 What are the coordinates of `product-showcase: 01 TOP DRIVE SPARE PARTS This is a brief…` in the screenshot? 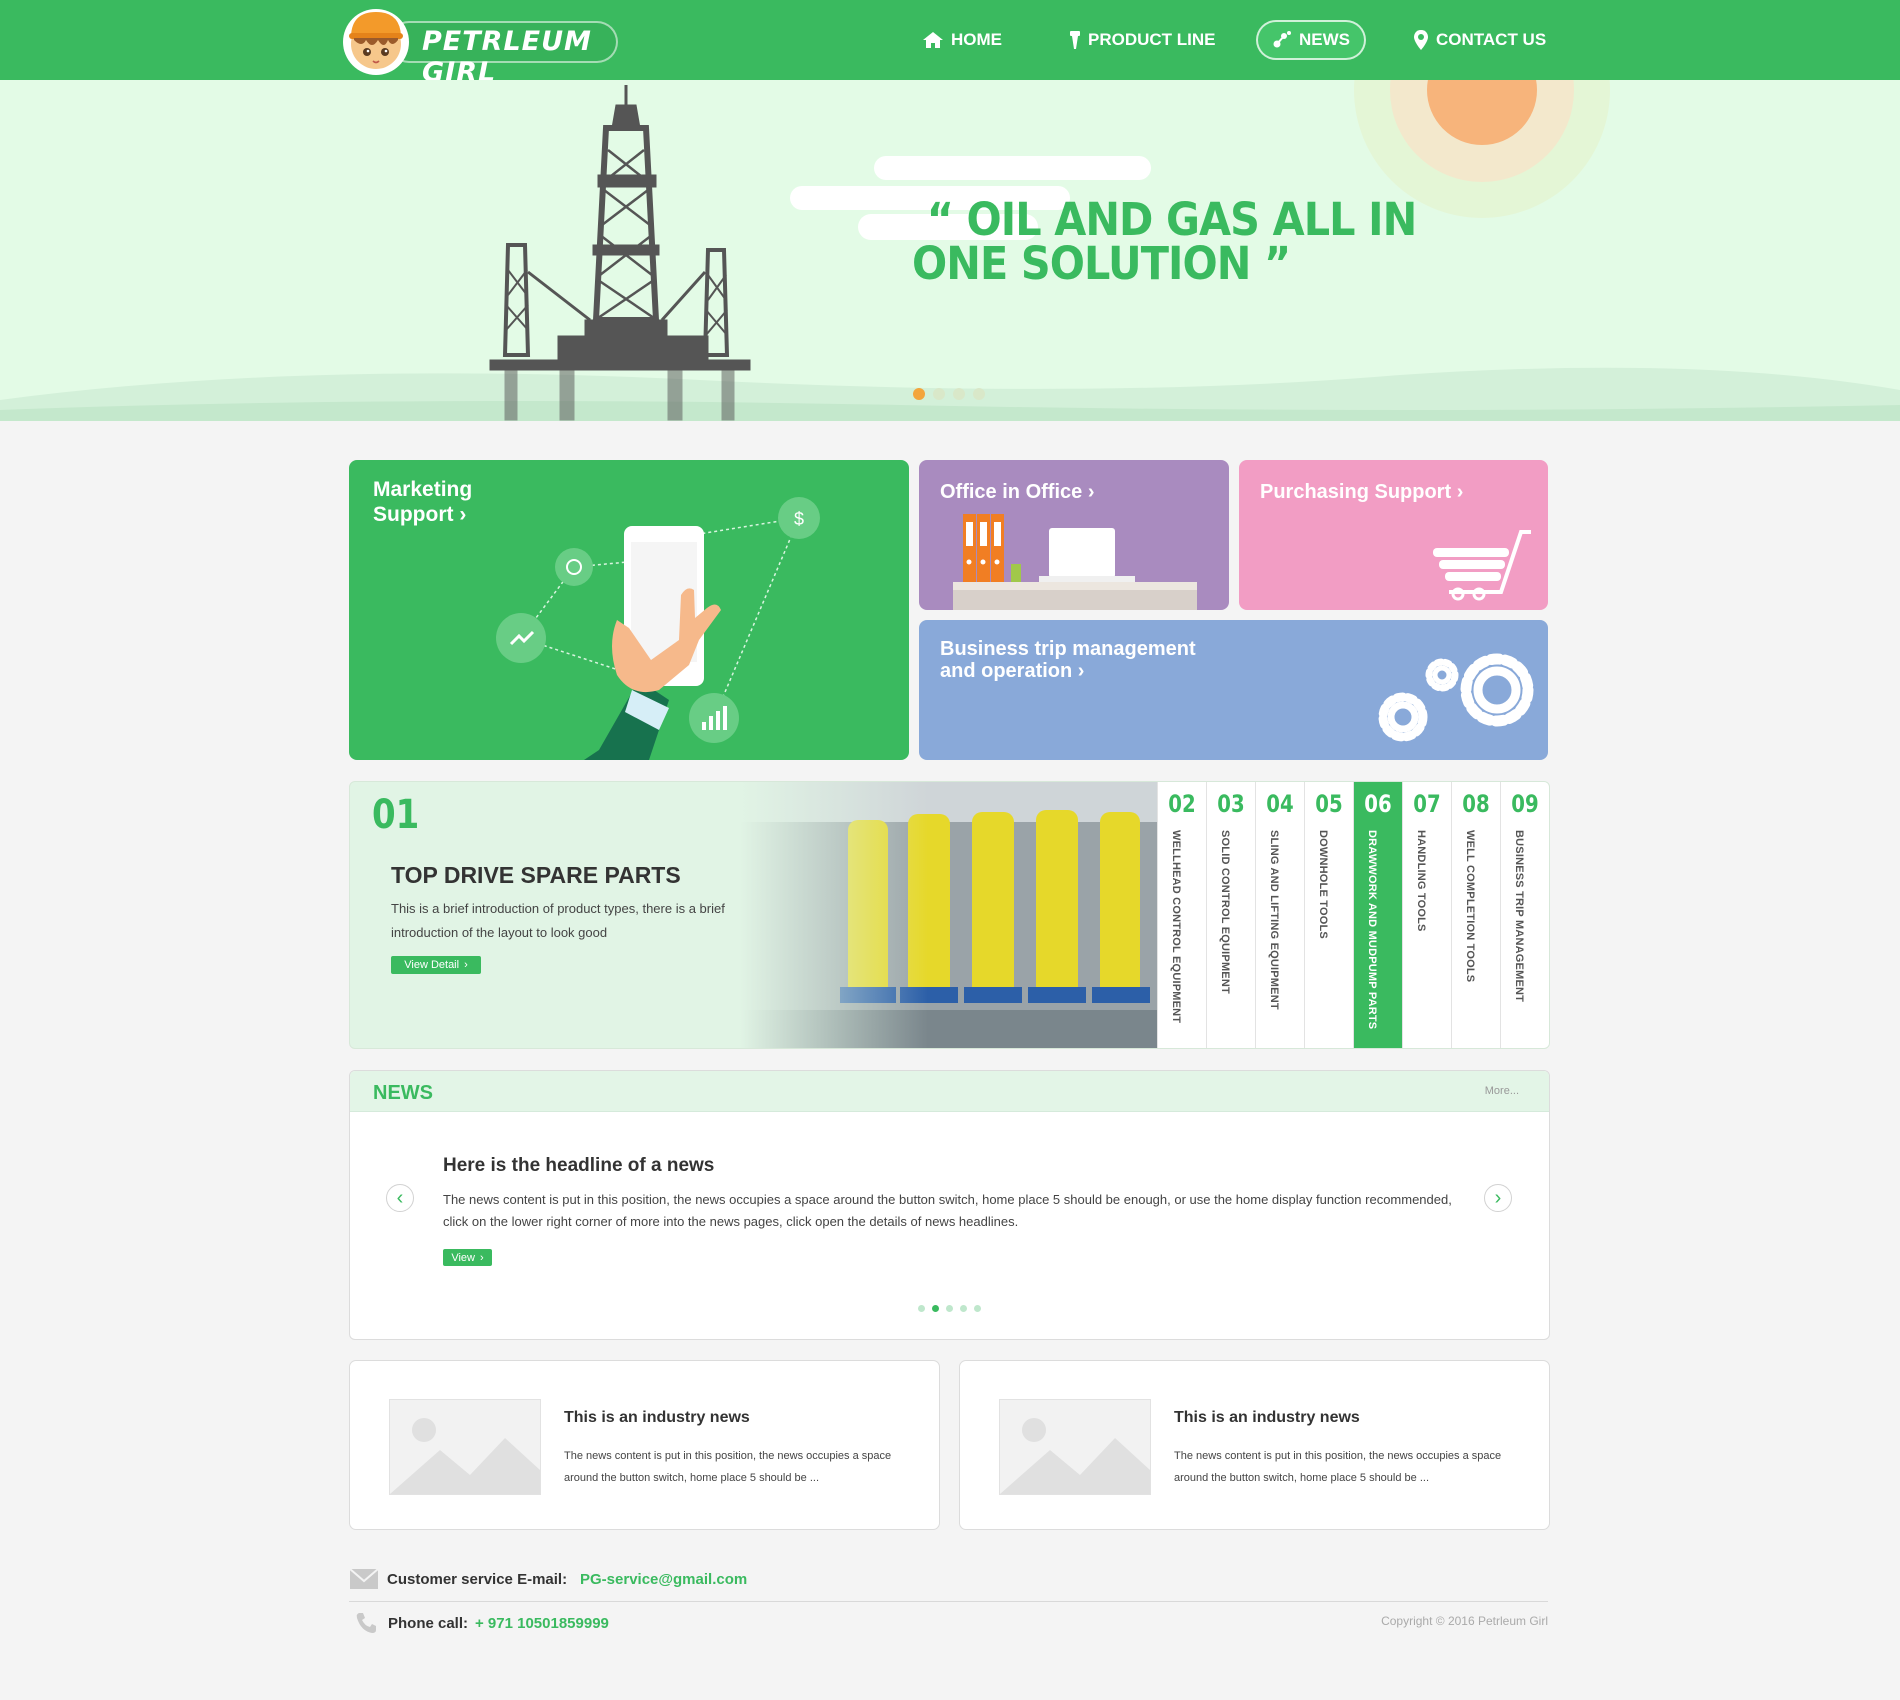 It's located at (949, 915).